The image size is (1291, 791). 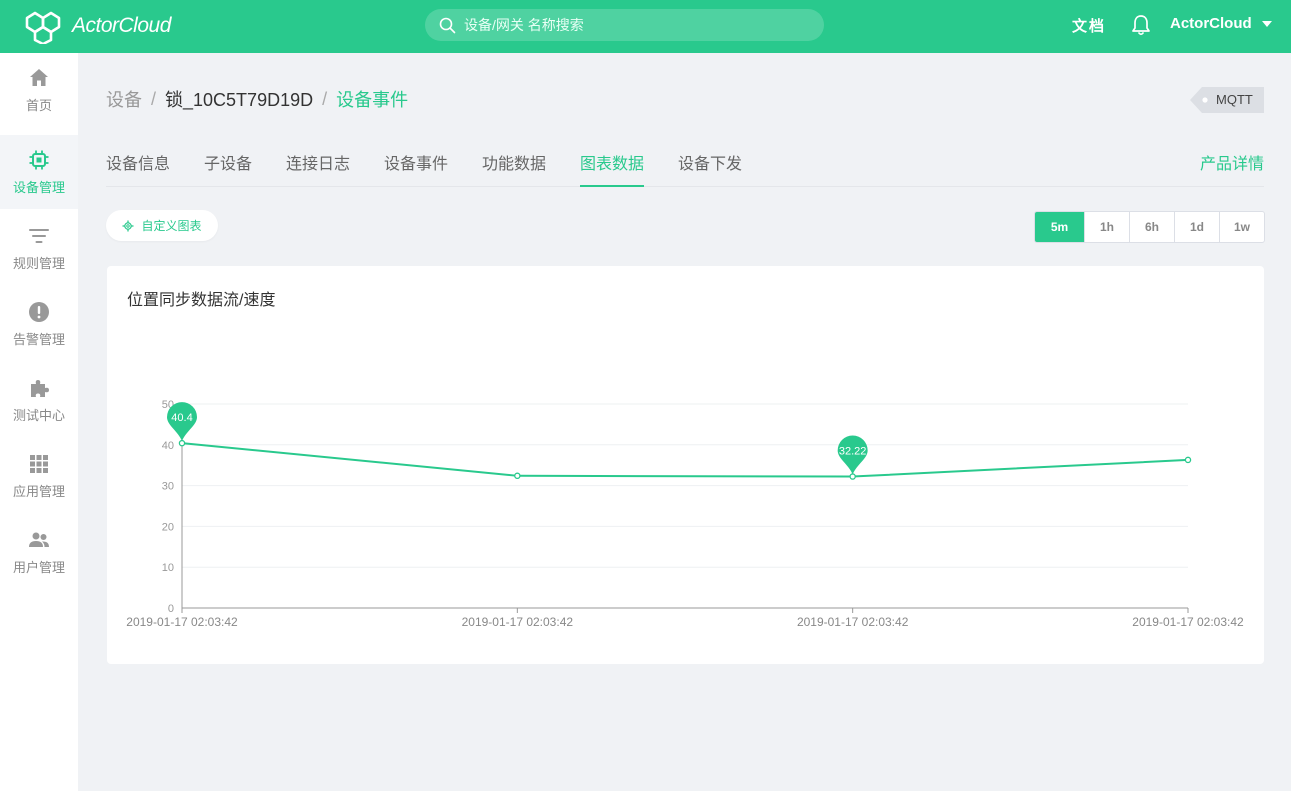 I want to click on y-tick-label: 40, so click(x=168, y=446).